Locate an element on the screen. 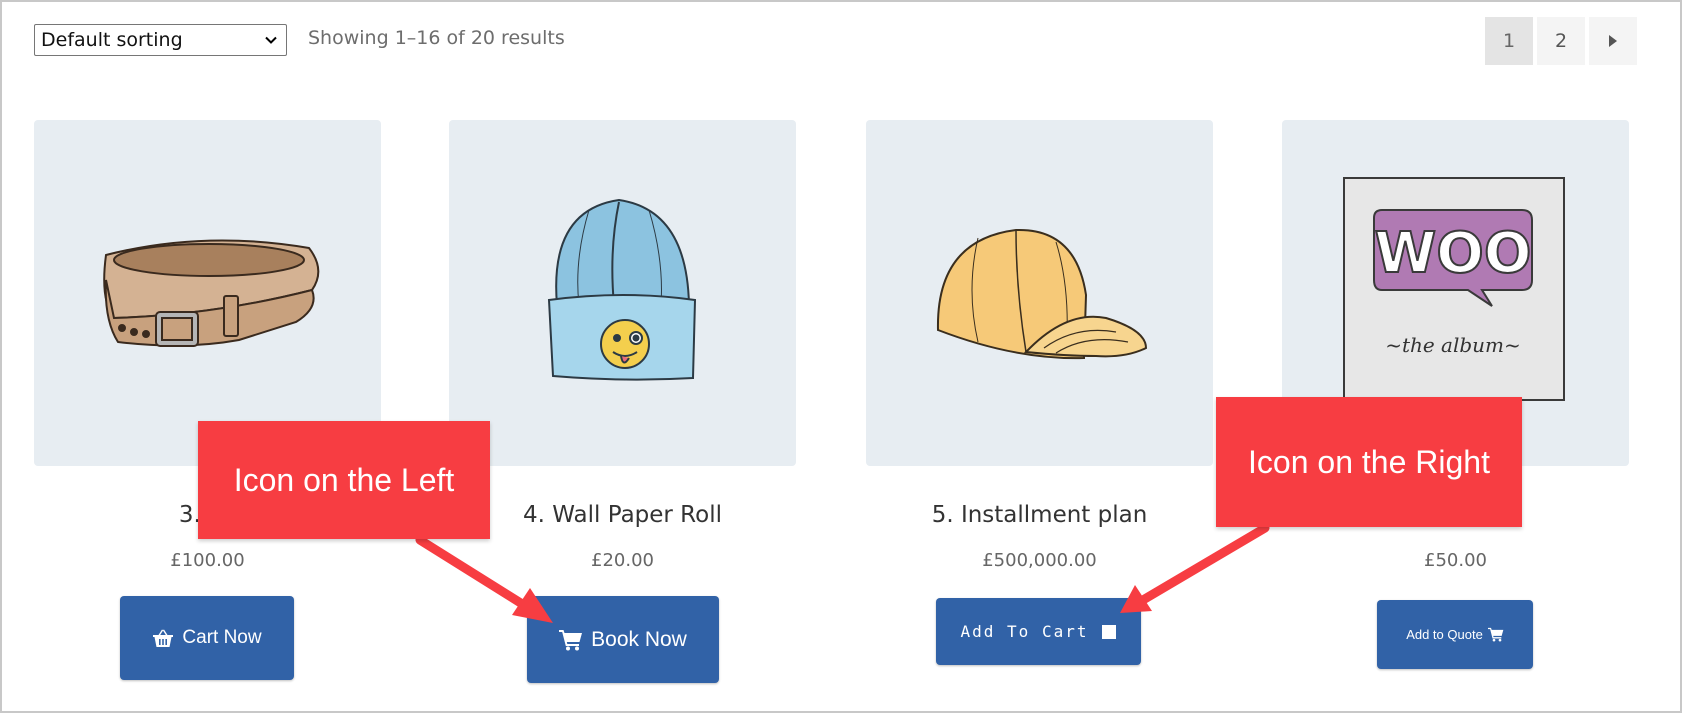 The width and height of the screenshot is (1682, 713). caret-right-icon is located at coordinates (1613, 41).